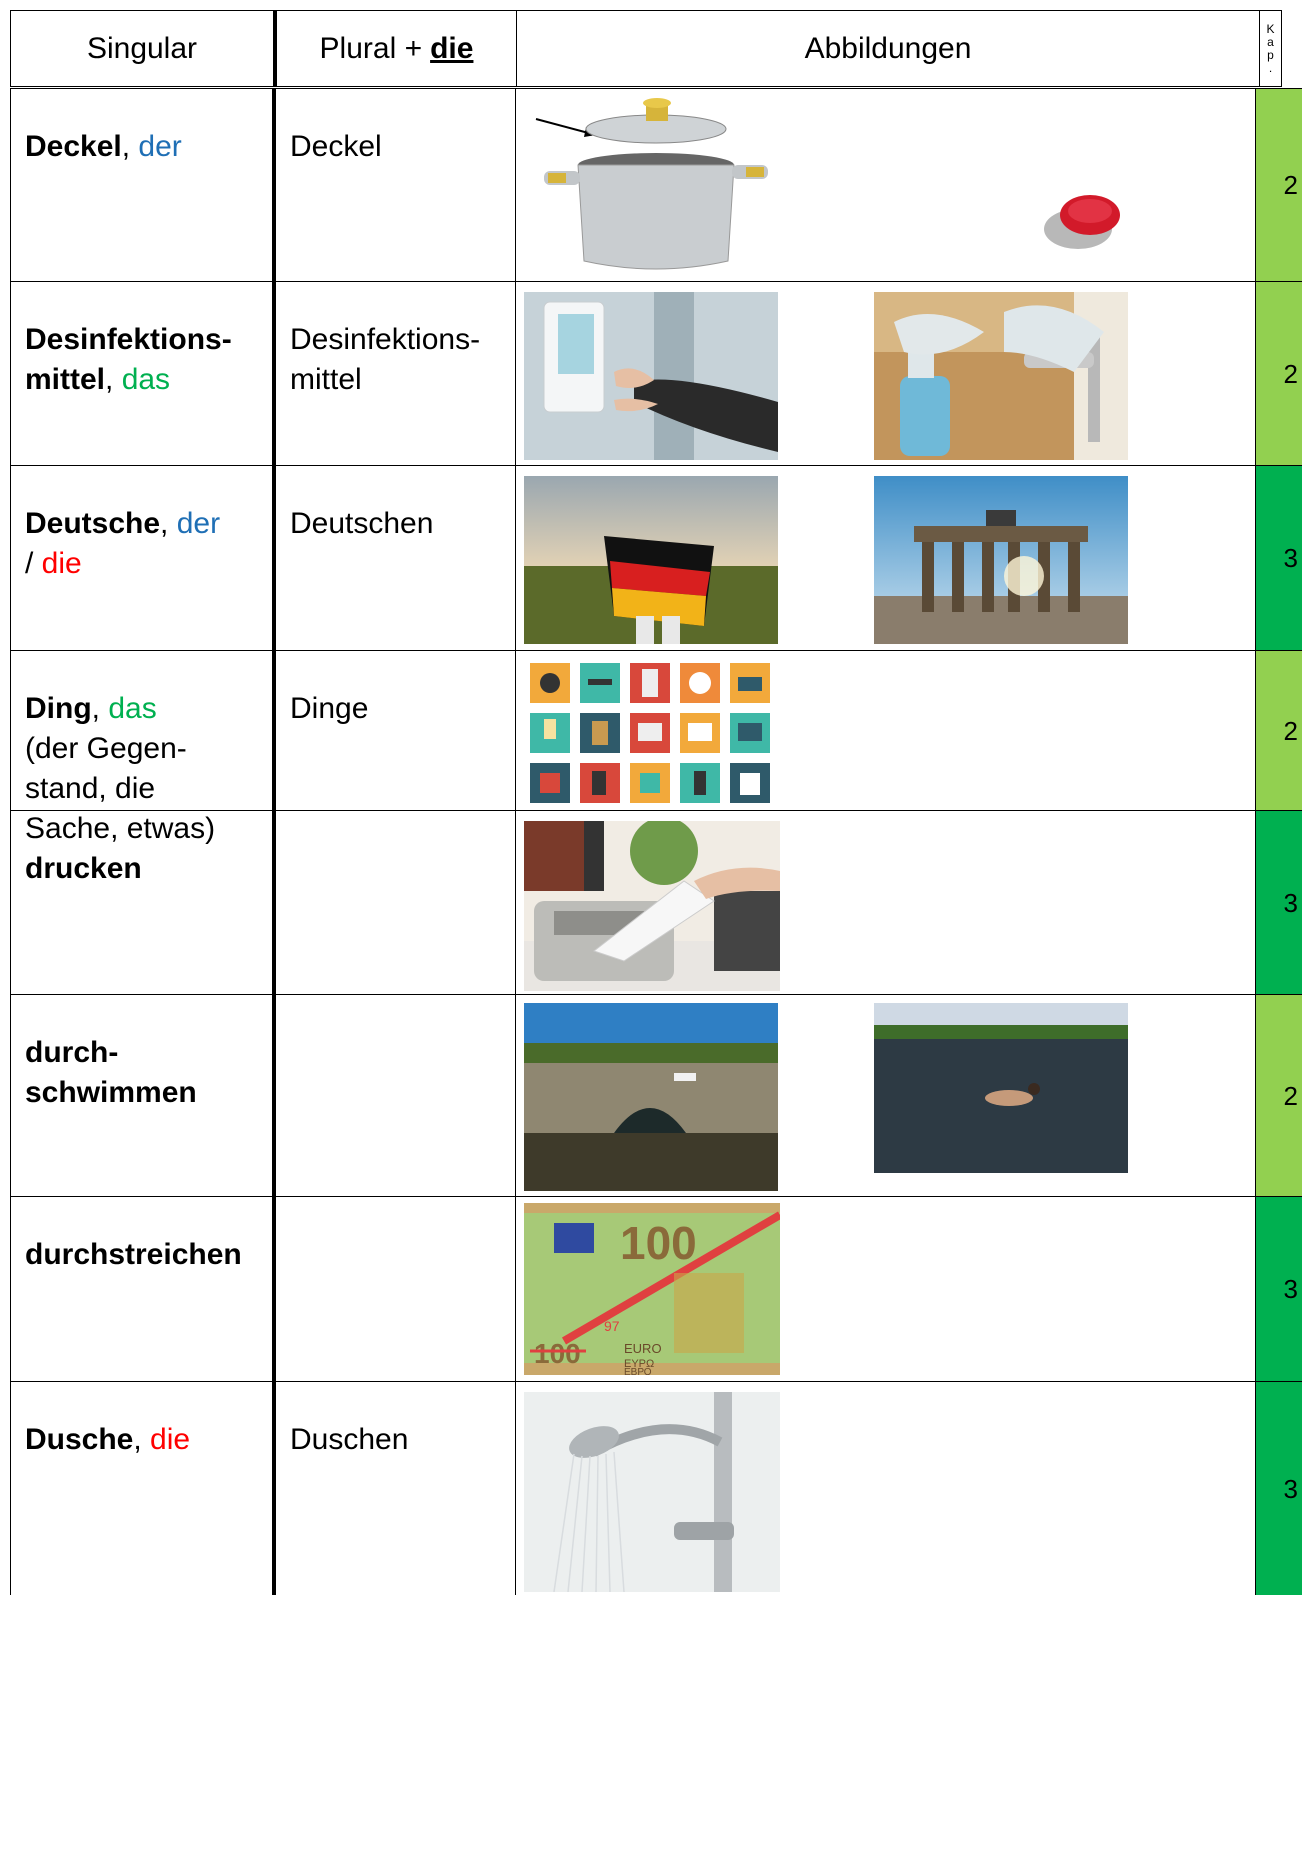 The height and width of the screenshot is (1859, 1303). What do you see at coordinates (396, 558) in the screenshot?
I see `plural-cell: Deutschen` at bounding box center [396, 558].